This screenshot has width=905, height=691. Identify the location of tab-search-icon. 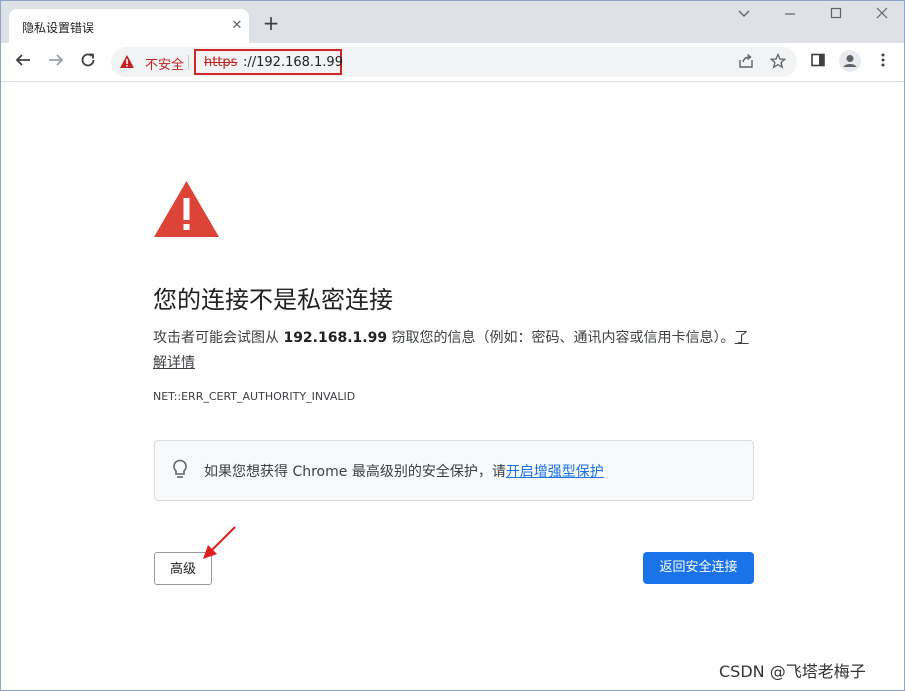
(744, 16).